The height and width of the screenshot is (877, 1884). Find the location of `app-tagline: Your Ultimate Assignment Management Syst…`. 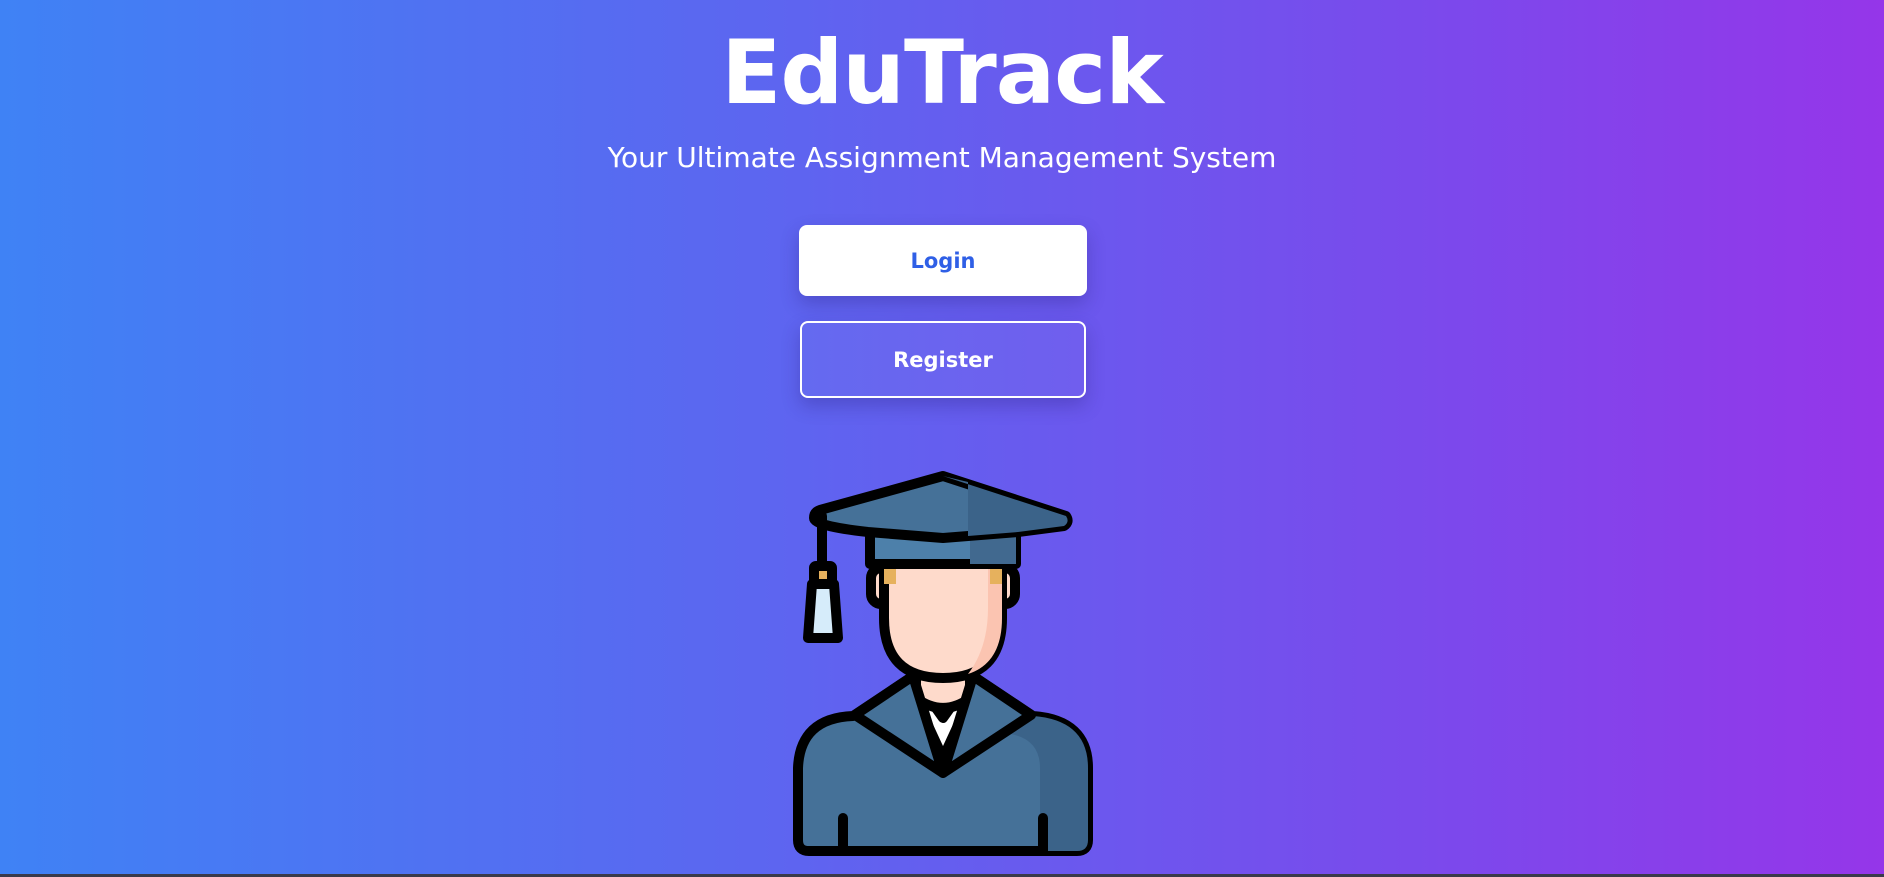

app-tagline: Your Ultimate Assignment Management Syst… is located at coordinates (942, 157).